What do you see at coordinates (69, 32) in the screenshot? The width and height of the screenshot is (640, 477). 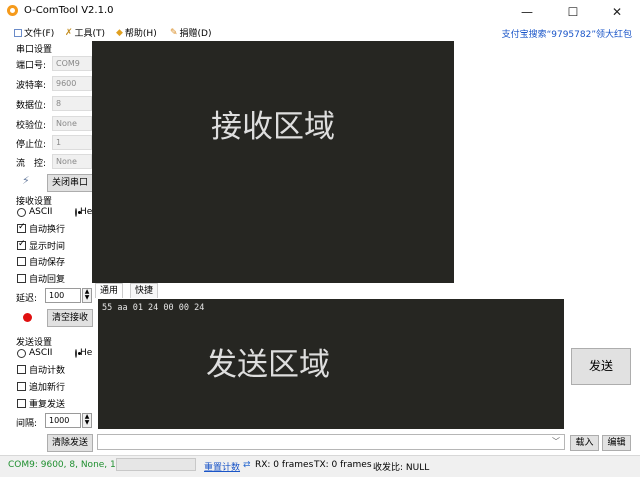 I see `tools-icon: ✗` at bounding box center [69, 32].